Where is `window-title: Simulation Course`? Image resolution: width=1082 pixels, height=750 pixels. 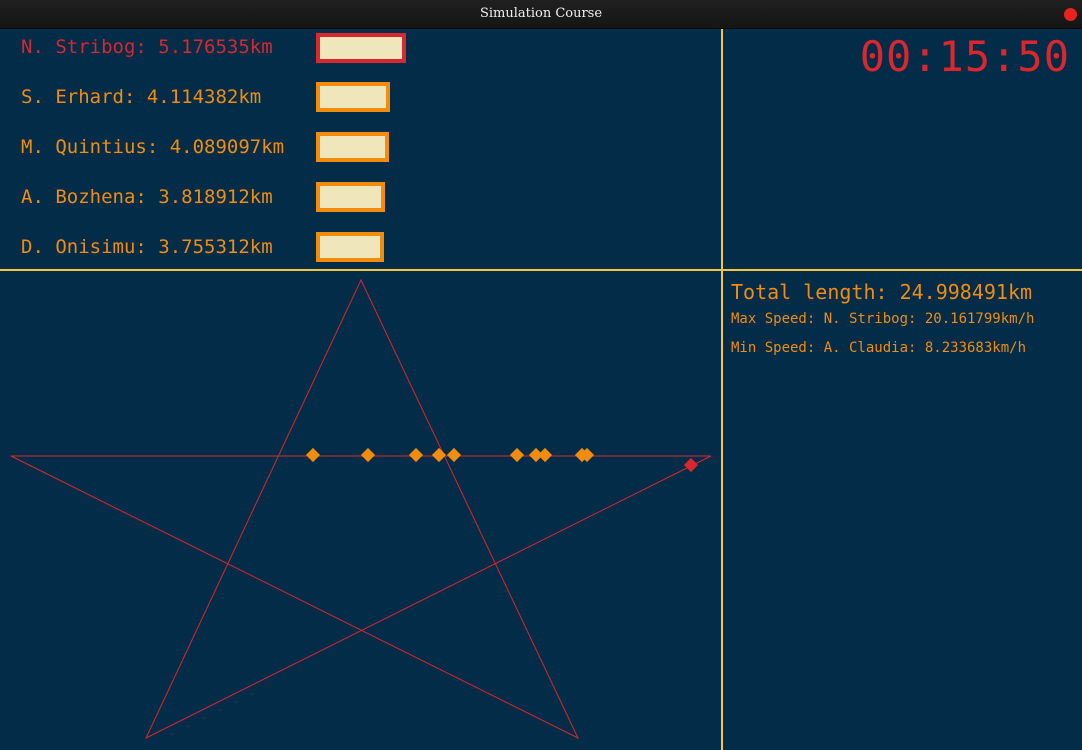
window-title: Simulation Course is located at coordinates (541, 13).